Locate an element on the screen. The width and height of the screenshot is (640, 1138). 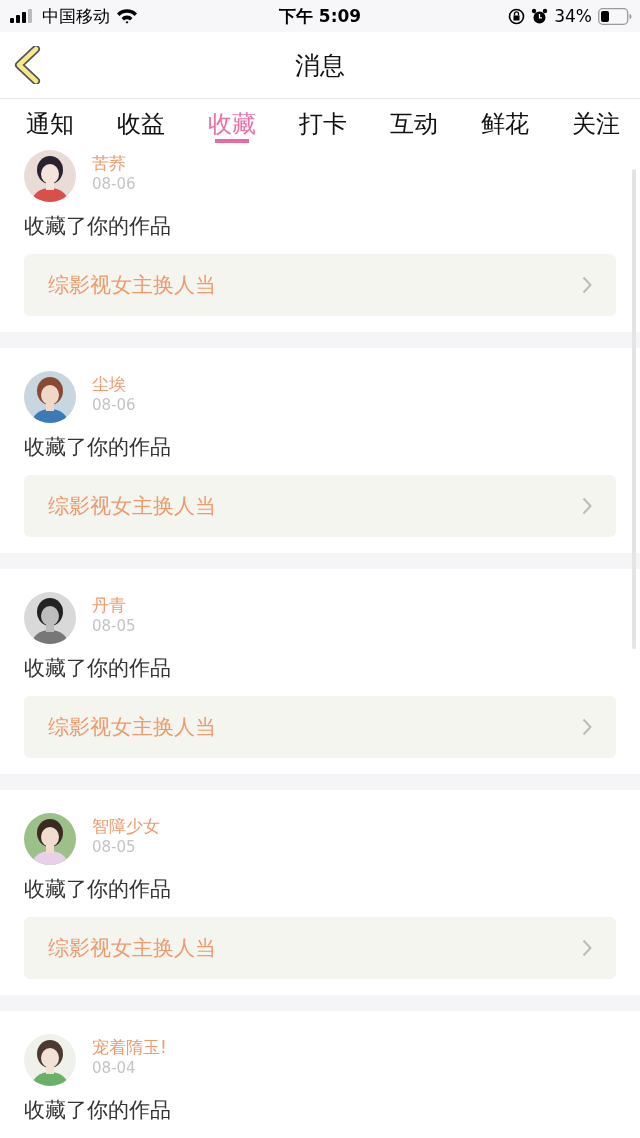
clock-time: 下午 5:09 is located at coordinates (320, 16).